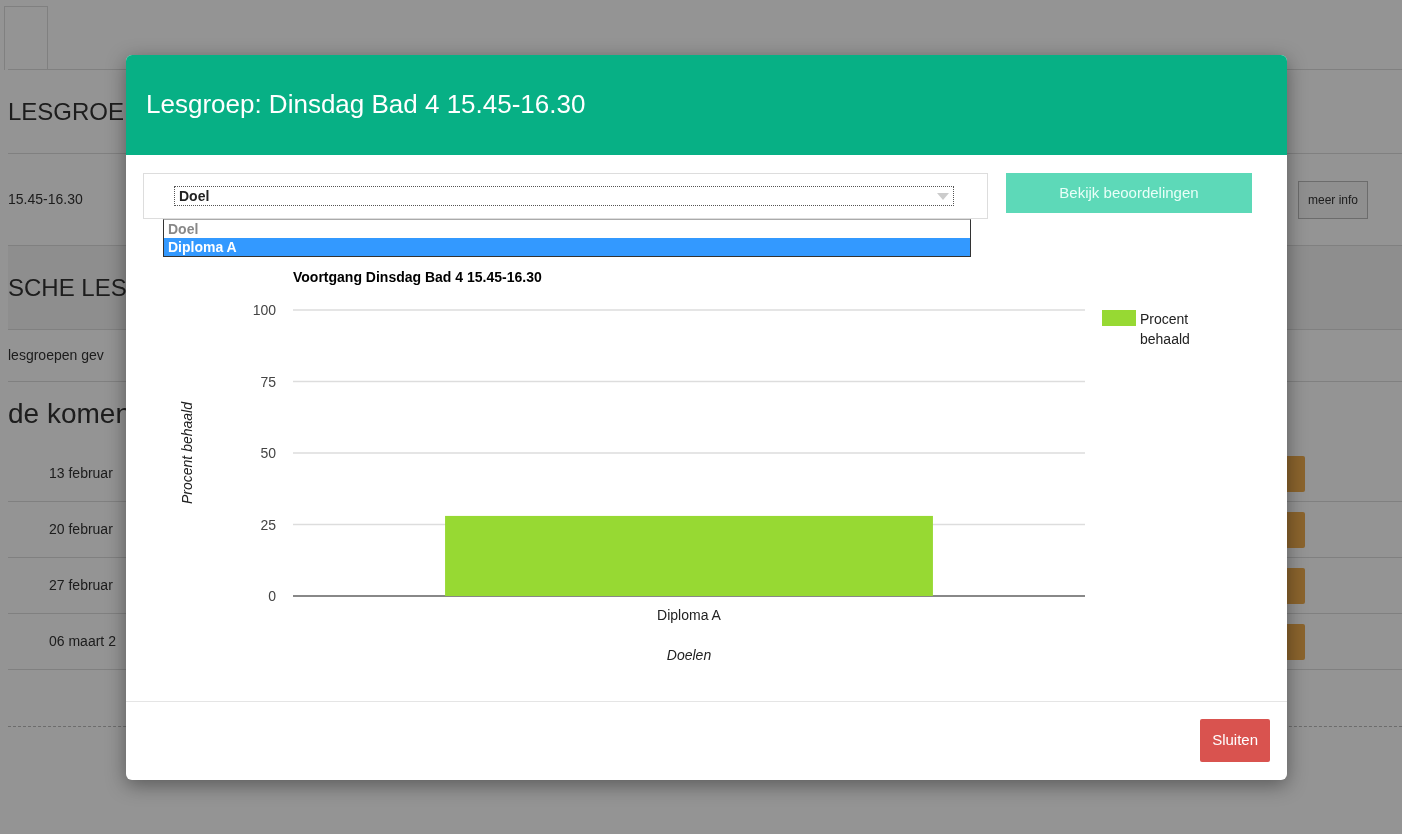 This screenshot has width=1402, height=834. I want to click on lesson-date: 13 februar, so click(81, 473).